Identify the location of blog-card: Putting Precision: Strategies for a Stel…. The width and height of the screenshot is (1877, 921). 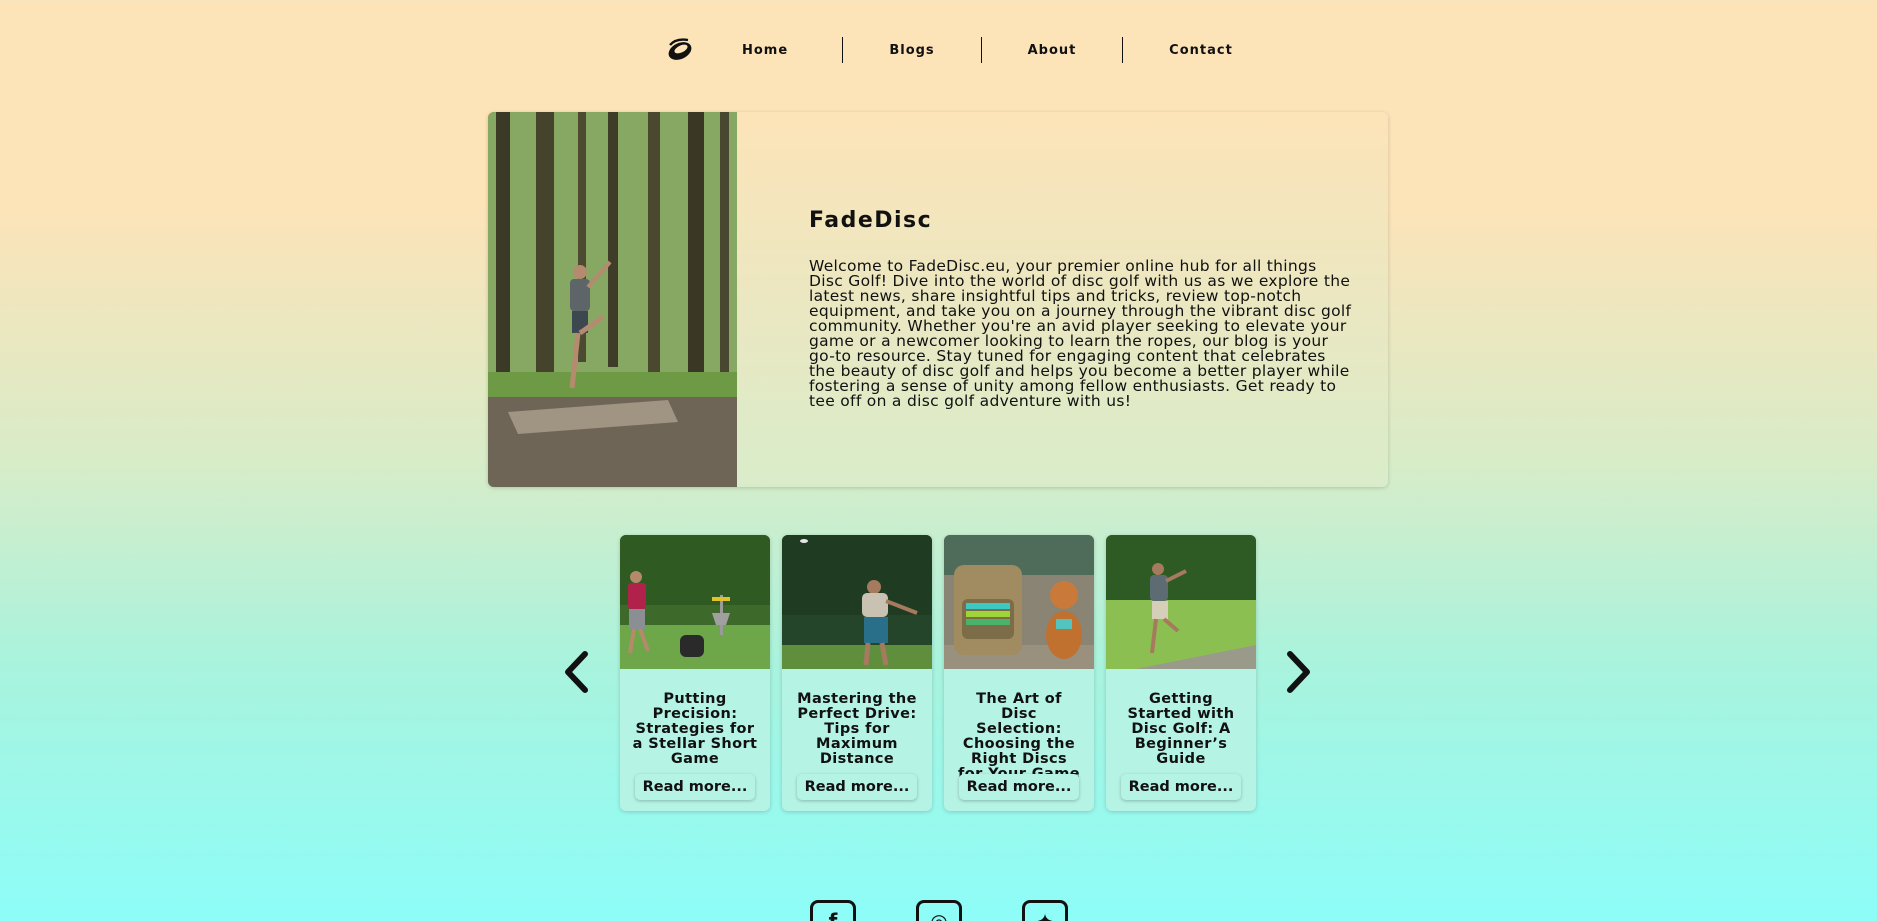
(695, 673).